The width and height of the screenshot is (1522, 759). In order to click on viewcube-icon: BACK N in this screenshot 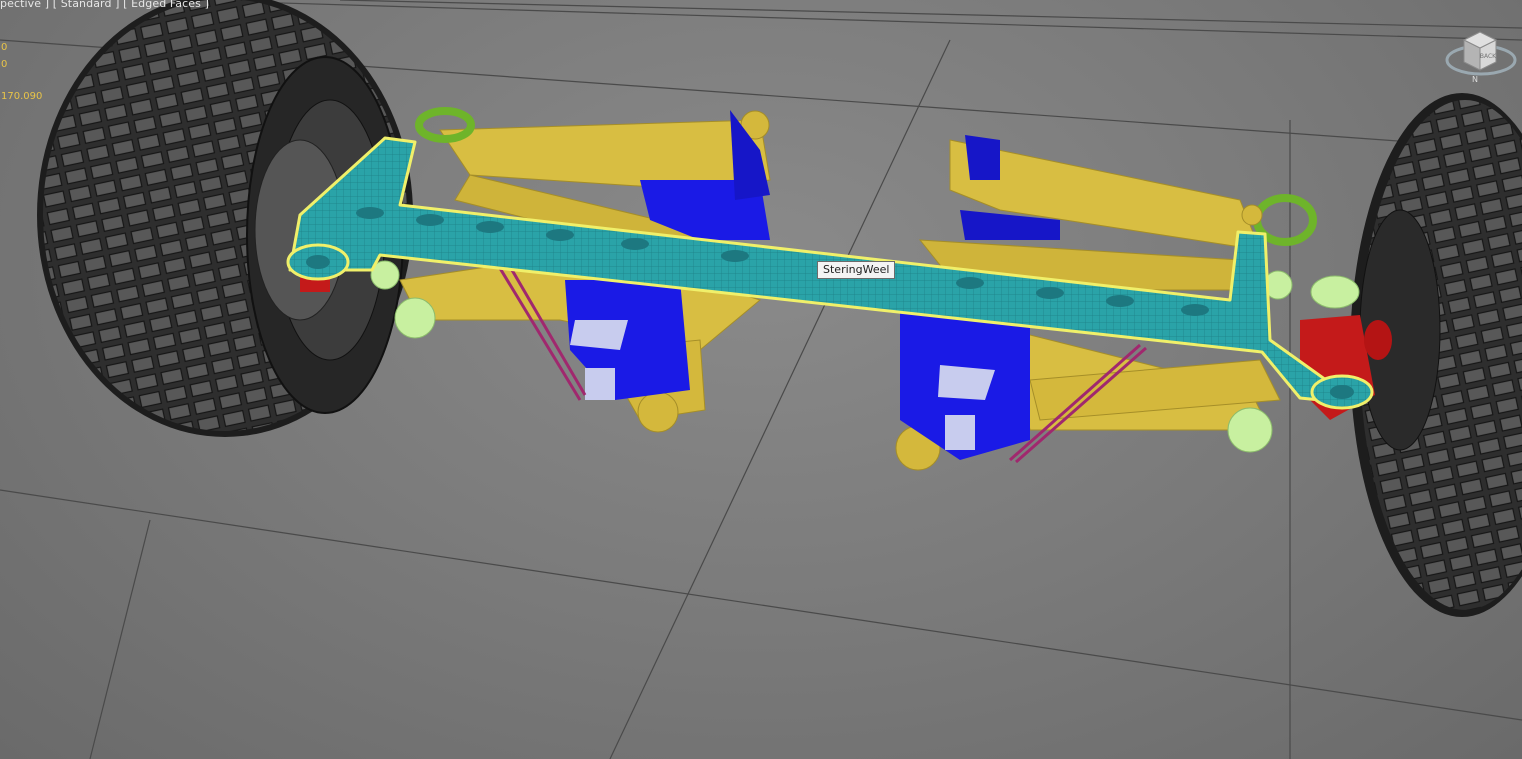, I will do `click(1481, 52)`.